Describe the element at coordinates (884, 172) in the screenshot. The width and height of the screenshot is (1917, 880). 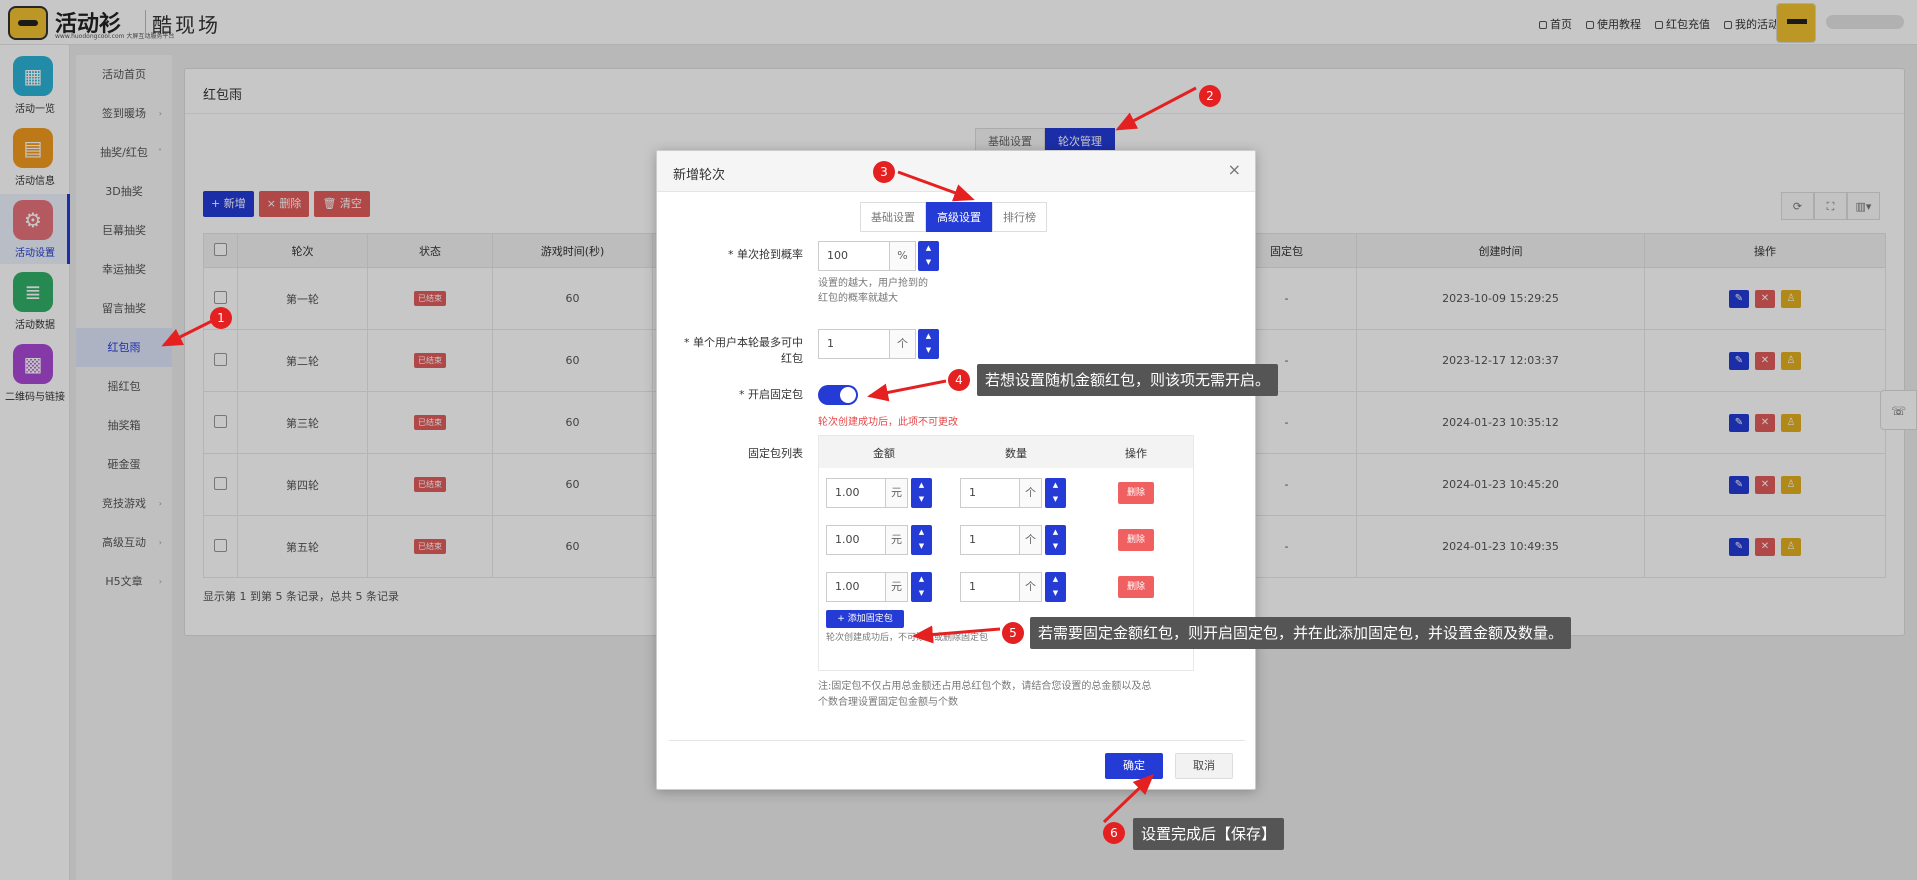
I see `annotation-marker: 3` at that location.